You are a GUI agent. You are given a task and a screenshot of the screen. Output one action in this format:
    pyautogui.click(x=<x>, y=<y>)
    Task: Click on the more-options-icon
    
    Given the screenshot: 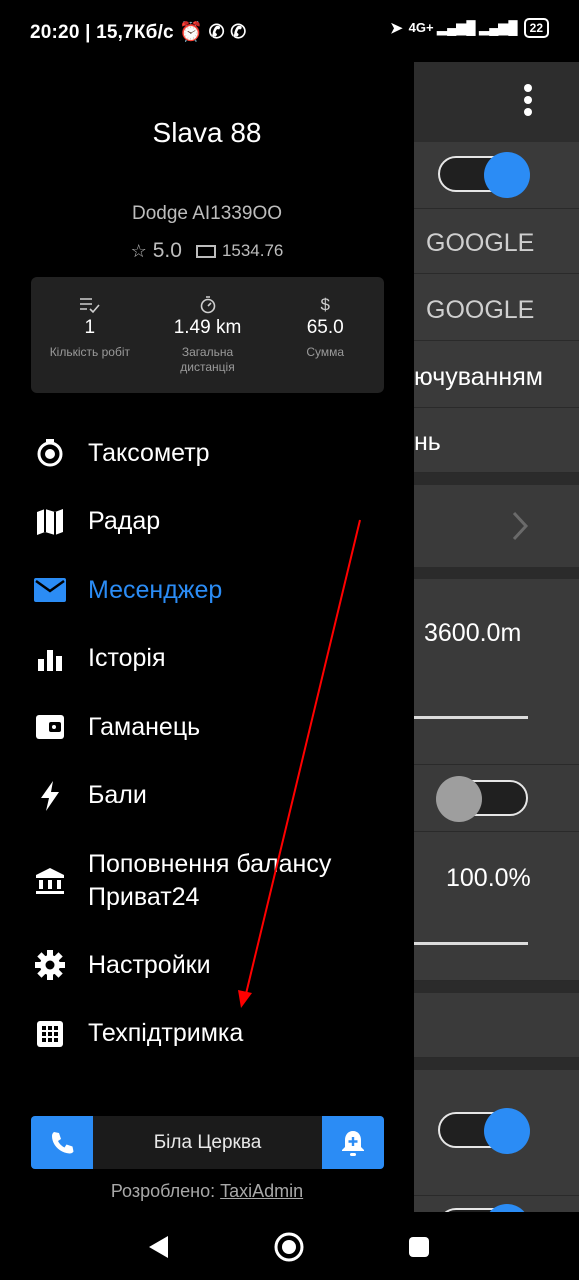 What is the action you would take?
    pyautogui.click(x=528, y=102)
    